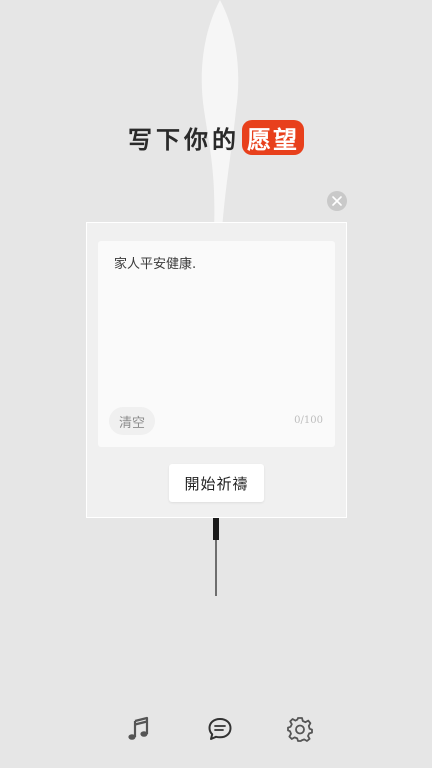 The height and width of the screenshot is (768, 432). What do you see at coordinates (220, 115) in the screenshot?
I see `incense-smoke` at bounding box center [220, 115].